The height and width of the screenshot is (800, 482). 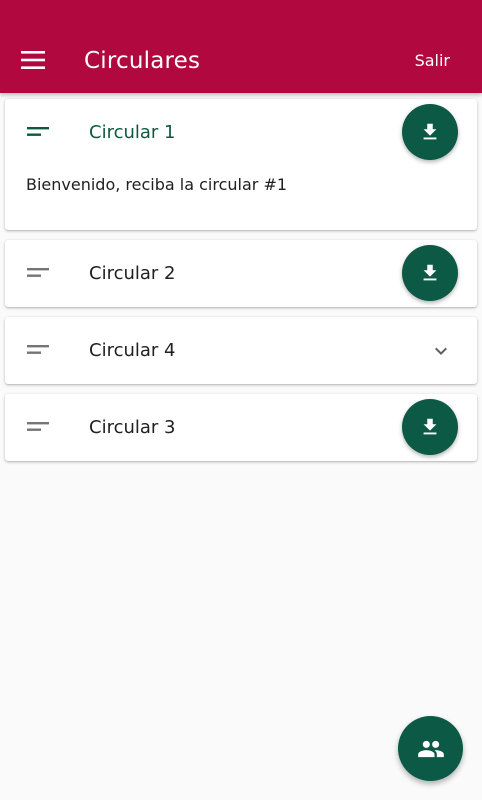 What do you see at coordinates (132, 132) in the screenshot?
I see `circular-title: Circular 1` at bounding box center [132, 132].